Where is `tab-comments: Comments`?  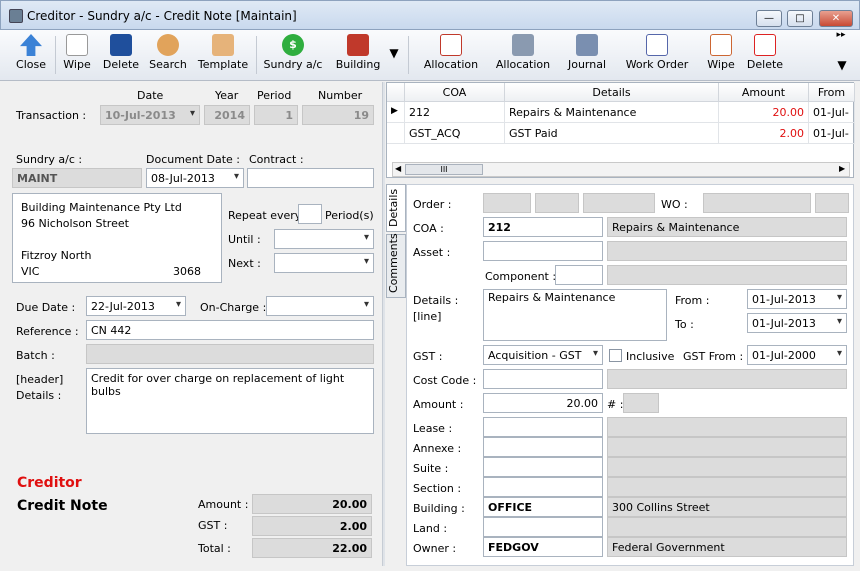 tab-comments: Comments is located at coordinates (396, 265).